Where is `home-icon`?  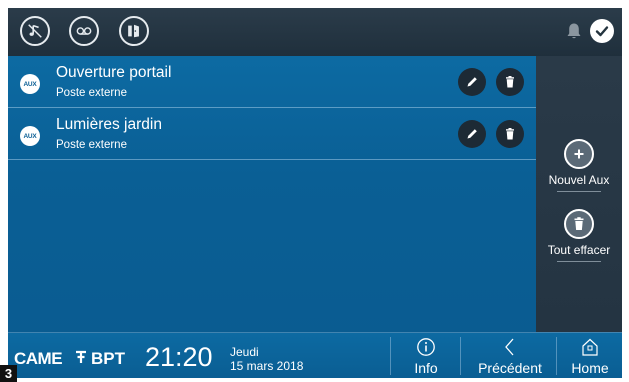
home-icon is located at coordinates (590, 347).